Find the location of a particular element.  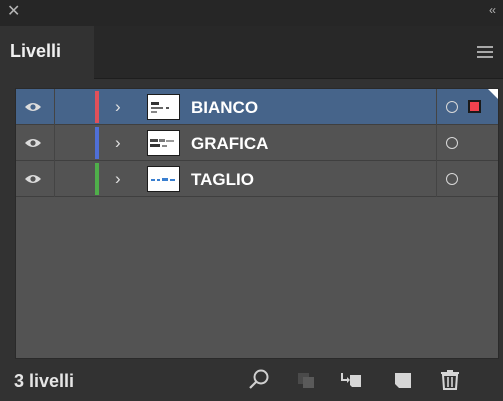

layer-row-bianco: › BIANCO is located at coordinates (257, 107).